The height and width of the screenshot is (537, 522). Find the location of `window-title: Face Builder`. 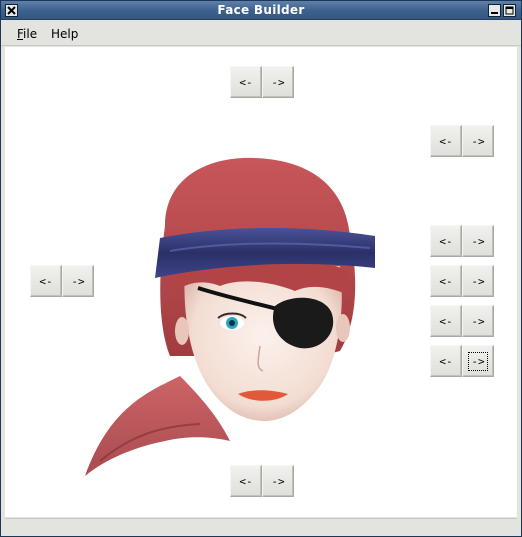

window-title: Face Builder is located at coordinates (261, 10).